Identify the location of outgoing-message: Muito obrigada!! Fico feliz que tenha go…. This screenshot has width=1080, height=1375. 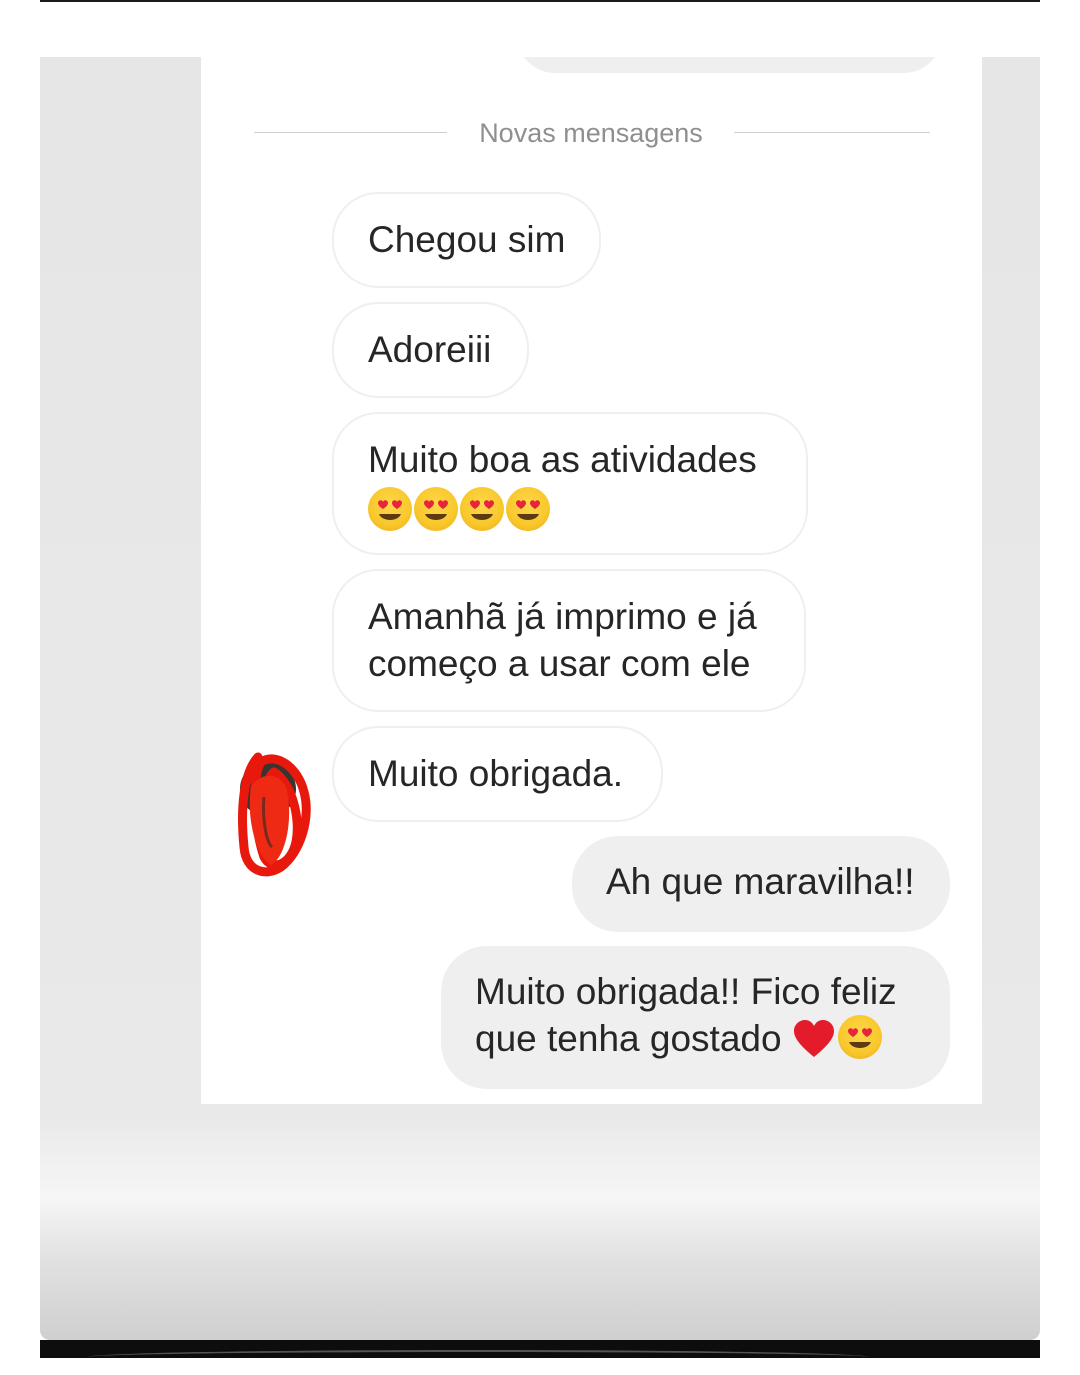
(695, 1017).